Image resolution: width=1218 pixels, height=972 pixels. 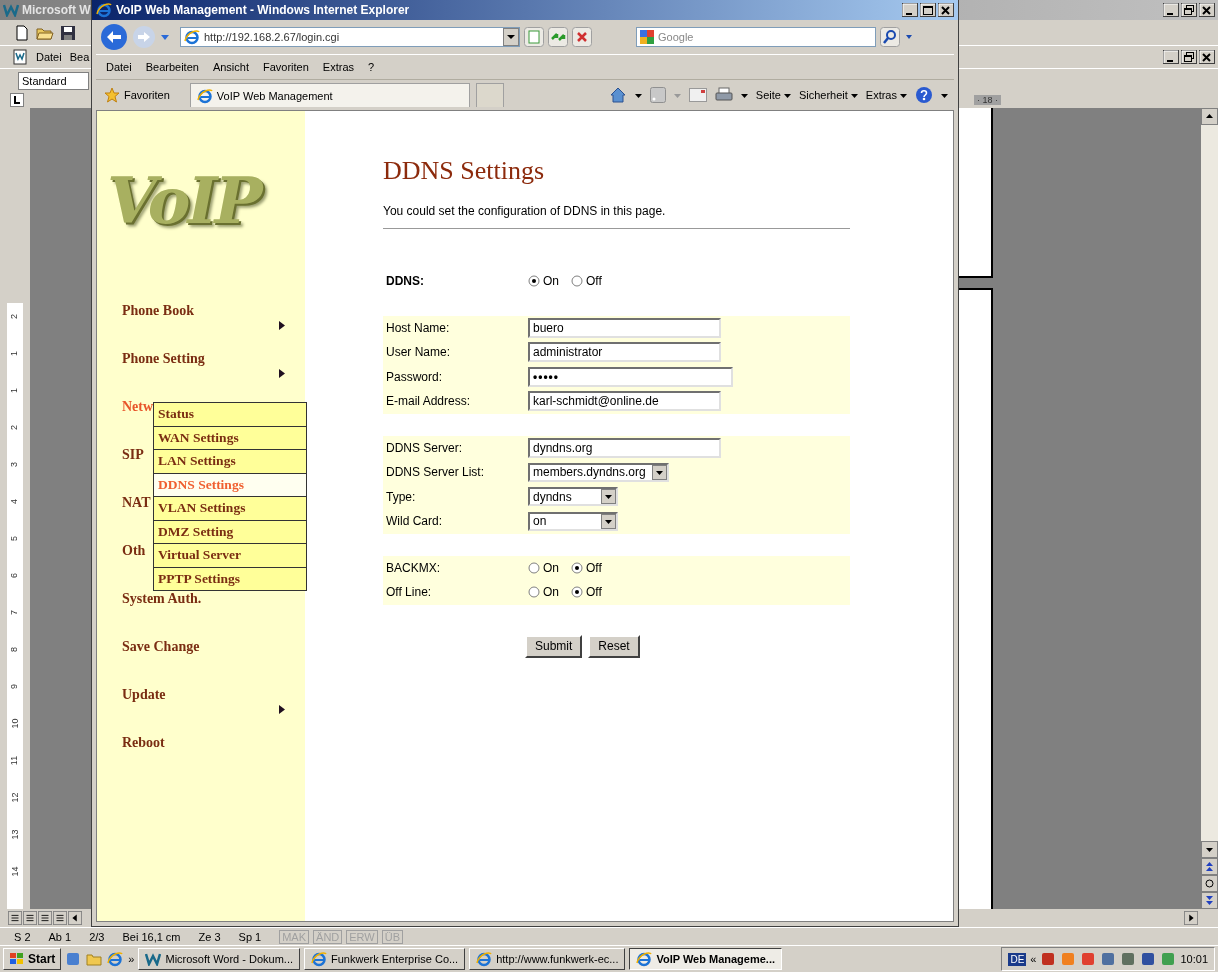 I want to click on dropdown: members.dyndns.org, so click(x=598, y=472).